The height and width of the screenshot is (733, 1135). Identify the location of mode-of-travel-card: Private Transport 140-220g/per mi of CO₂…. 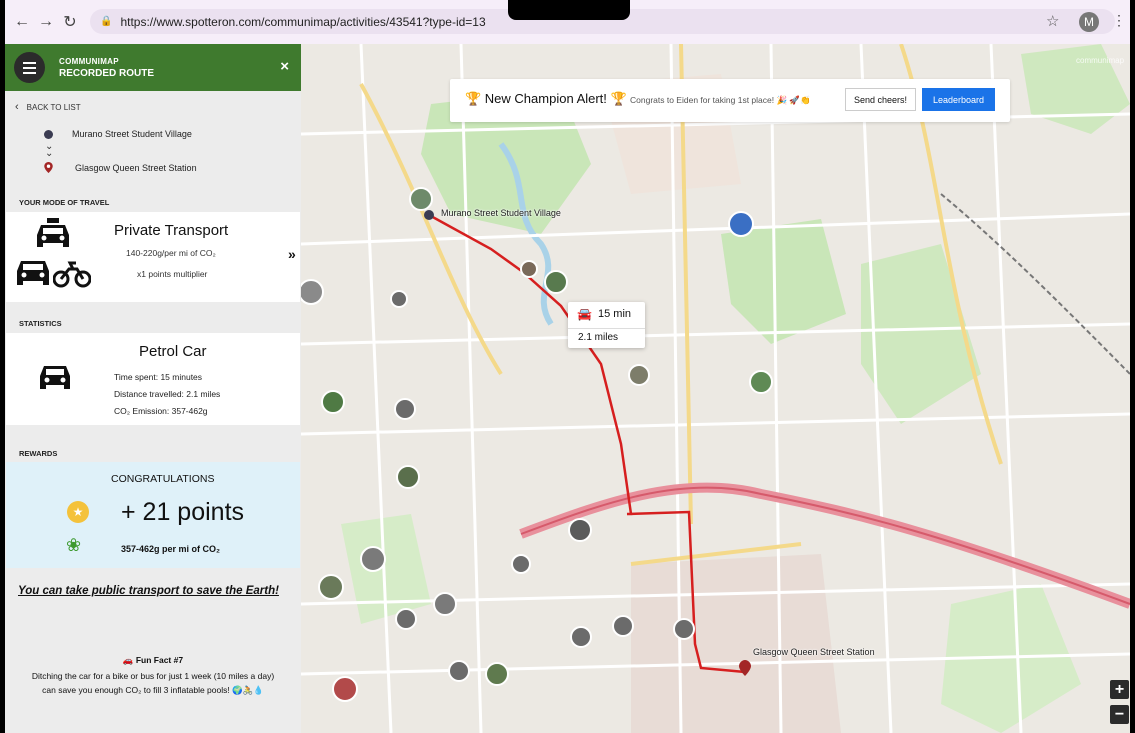
(153, 257).